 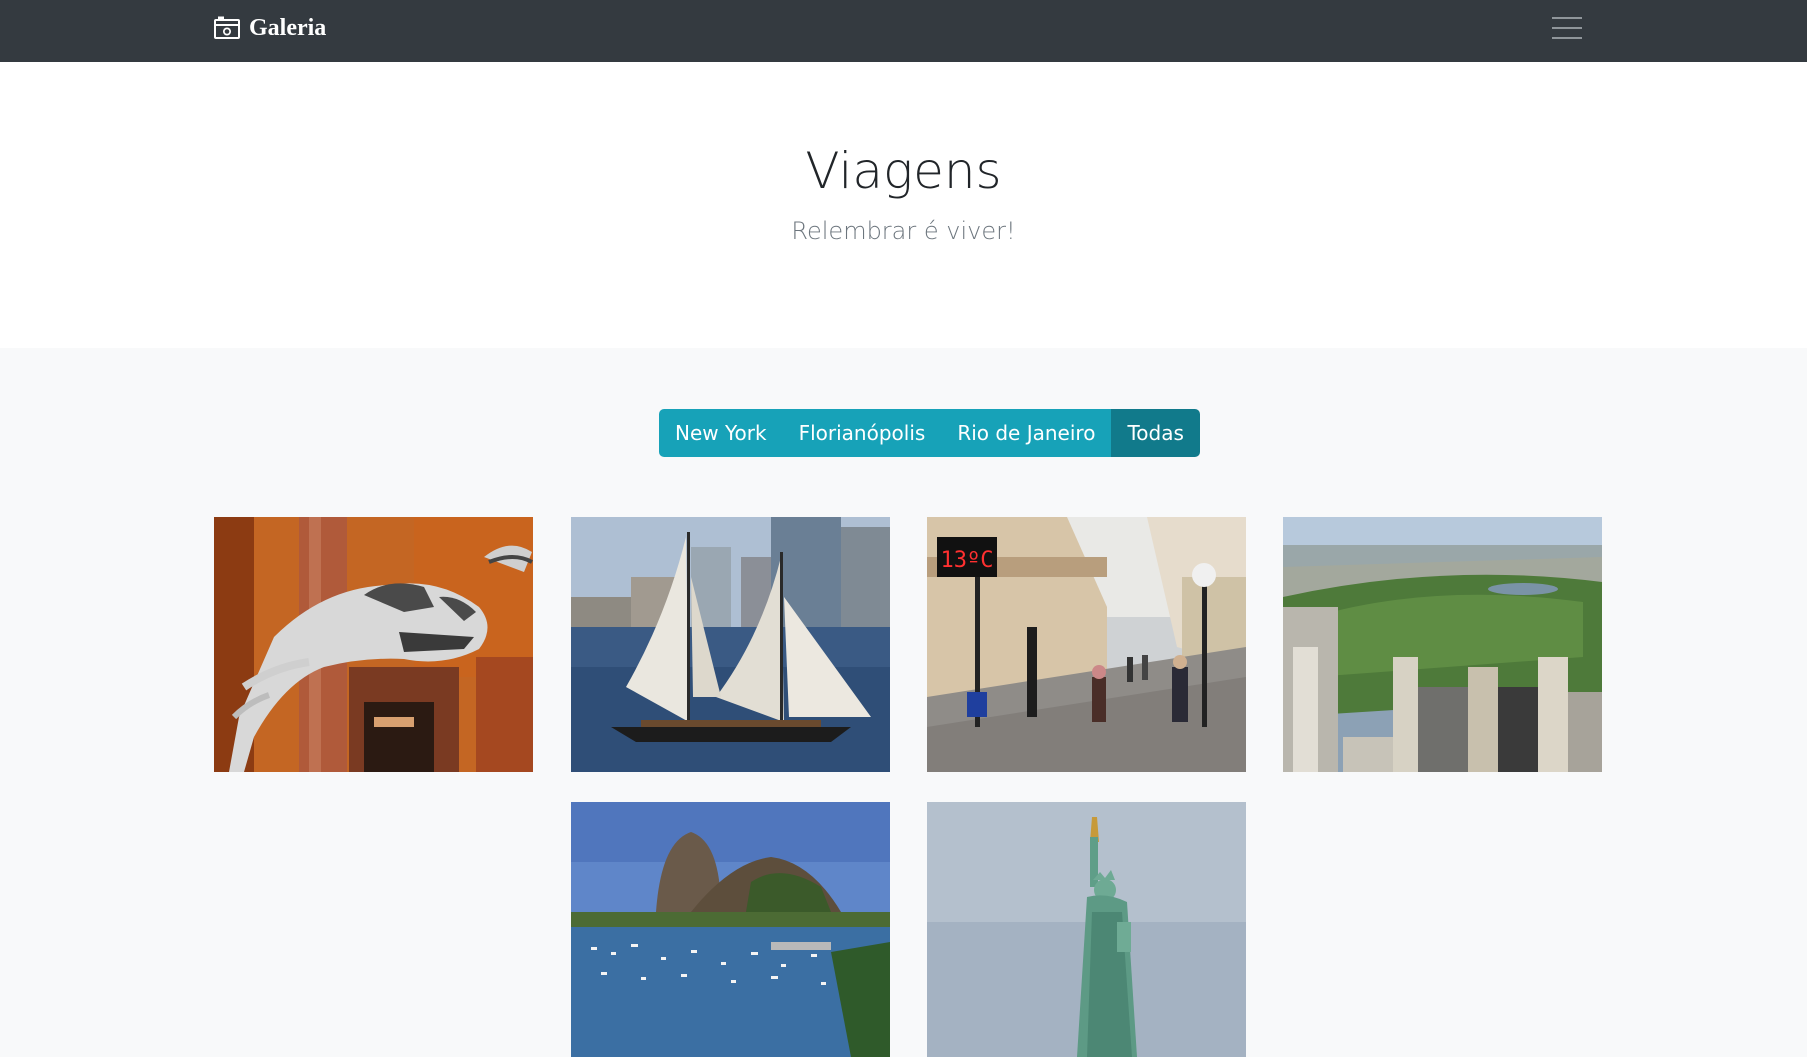 I want to click on brand-link: Galeria, so click(x=269, y=28).